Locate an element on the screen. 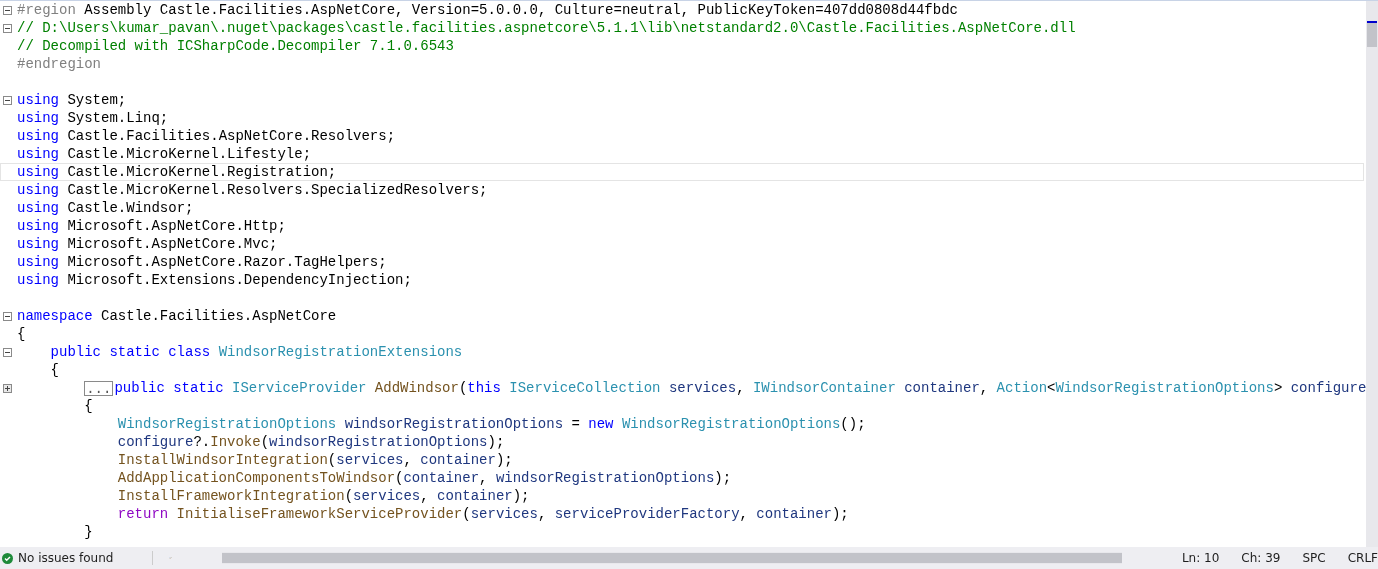 The height and width of the screenshot is (569, 1378). code-comment: // Decompiled with ICSharpCode.Decompiler 7.1.0.6543 is located at coordinates (235, 46).